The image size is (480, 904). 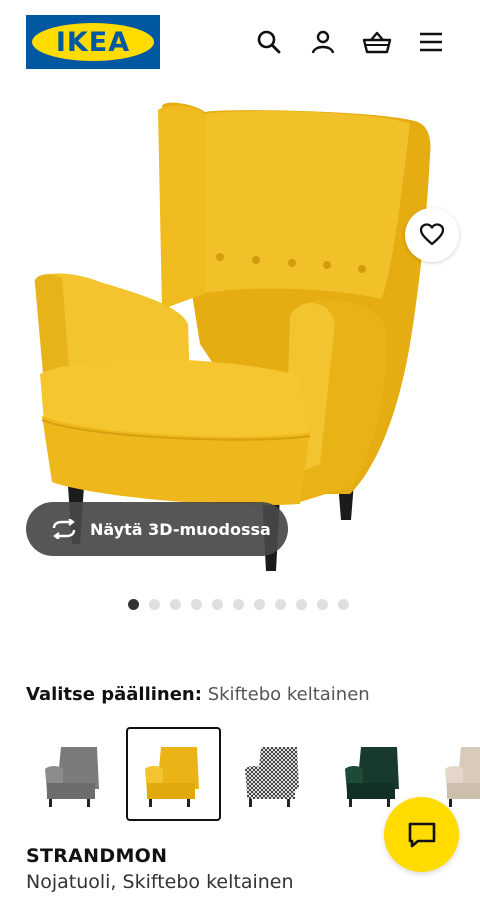 What do you see at coordinates (431, 42) in the screenshot?
I see `menu-icon` at bounding box center [431, 42].